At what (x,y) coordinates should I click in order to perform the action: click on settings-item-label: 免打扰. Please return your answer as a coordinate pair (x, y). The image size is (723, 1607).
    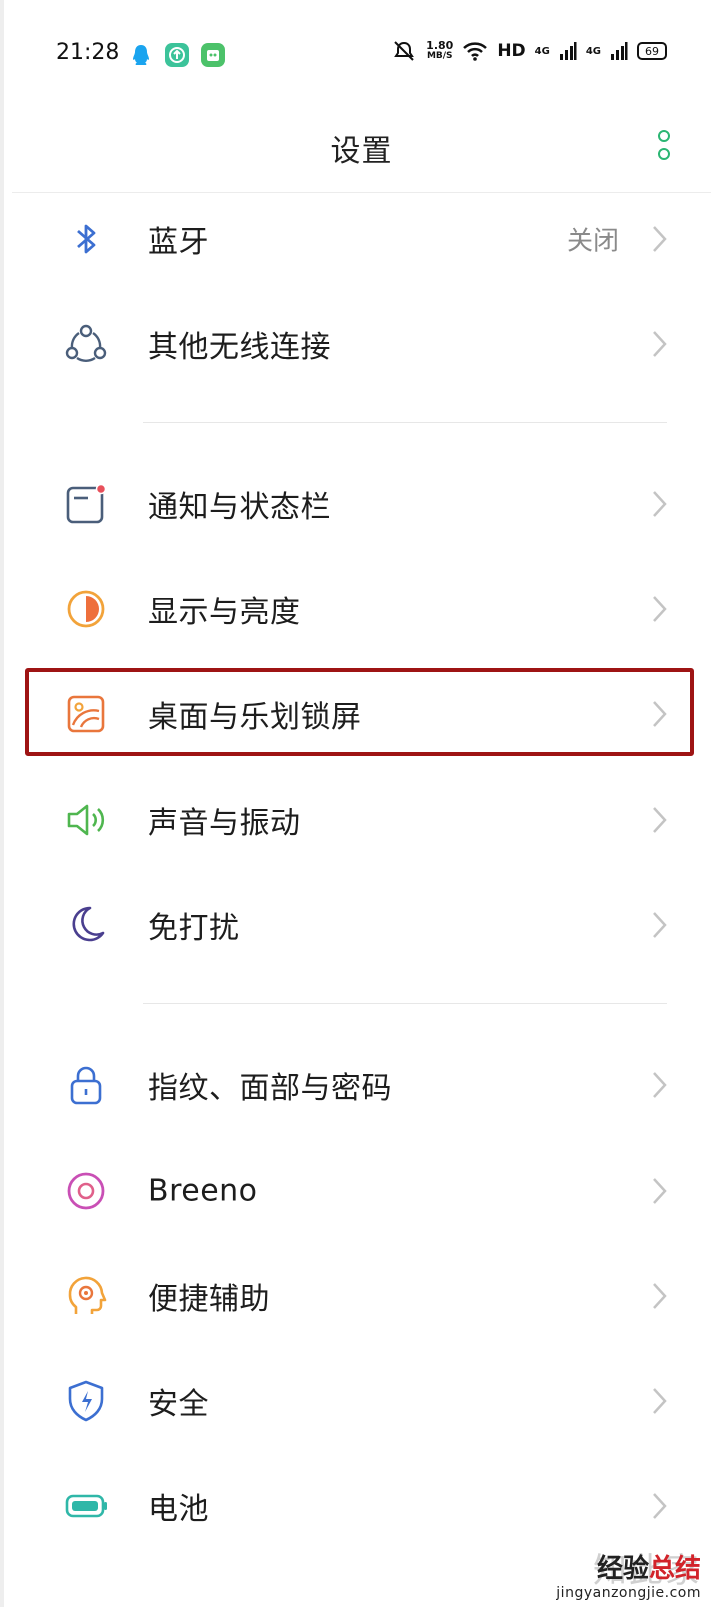
    Looking at the image, I should click on (194, 928).